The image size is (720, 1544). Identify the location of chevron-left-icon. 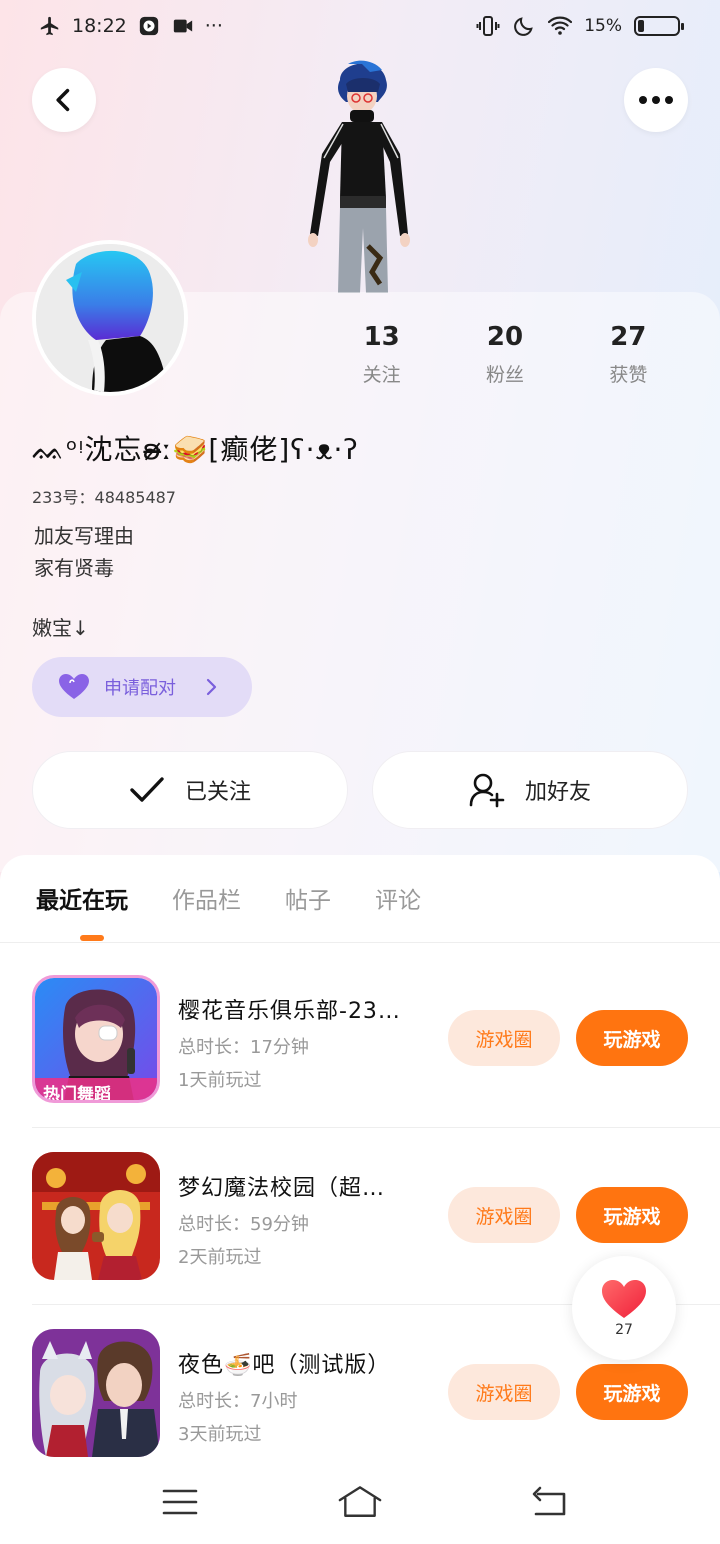
(63, 100).